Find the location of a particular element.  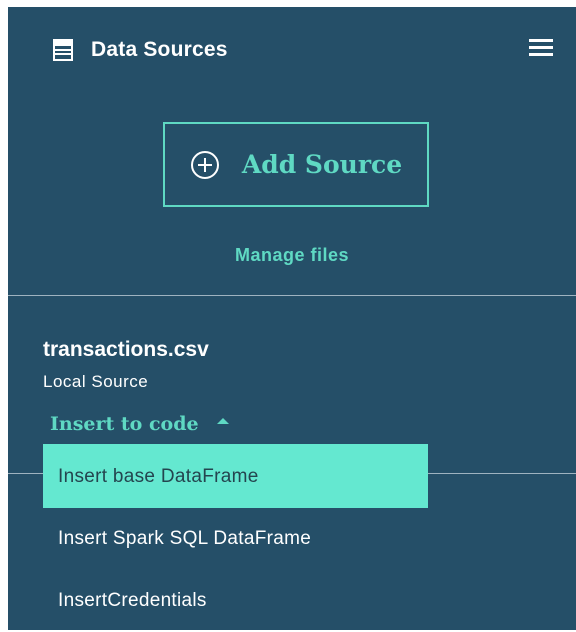

menu-item-insert-credentials: InsertCredentials is located at coordinates (235, 601).